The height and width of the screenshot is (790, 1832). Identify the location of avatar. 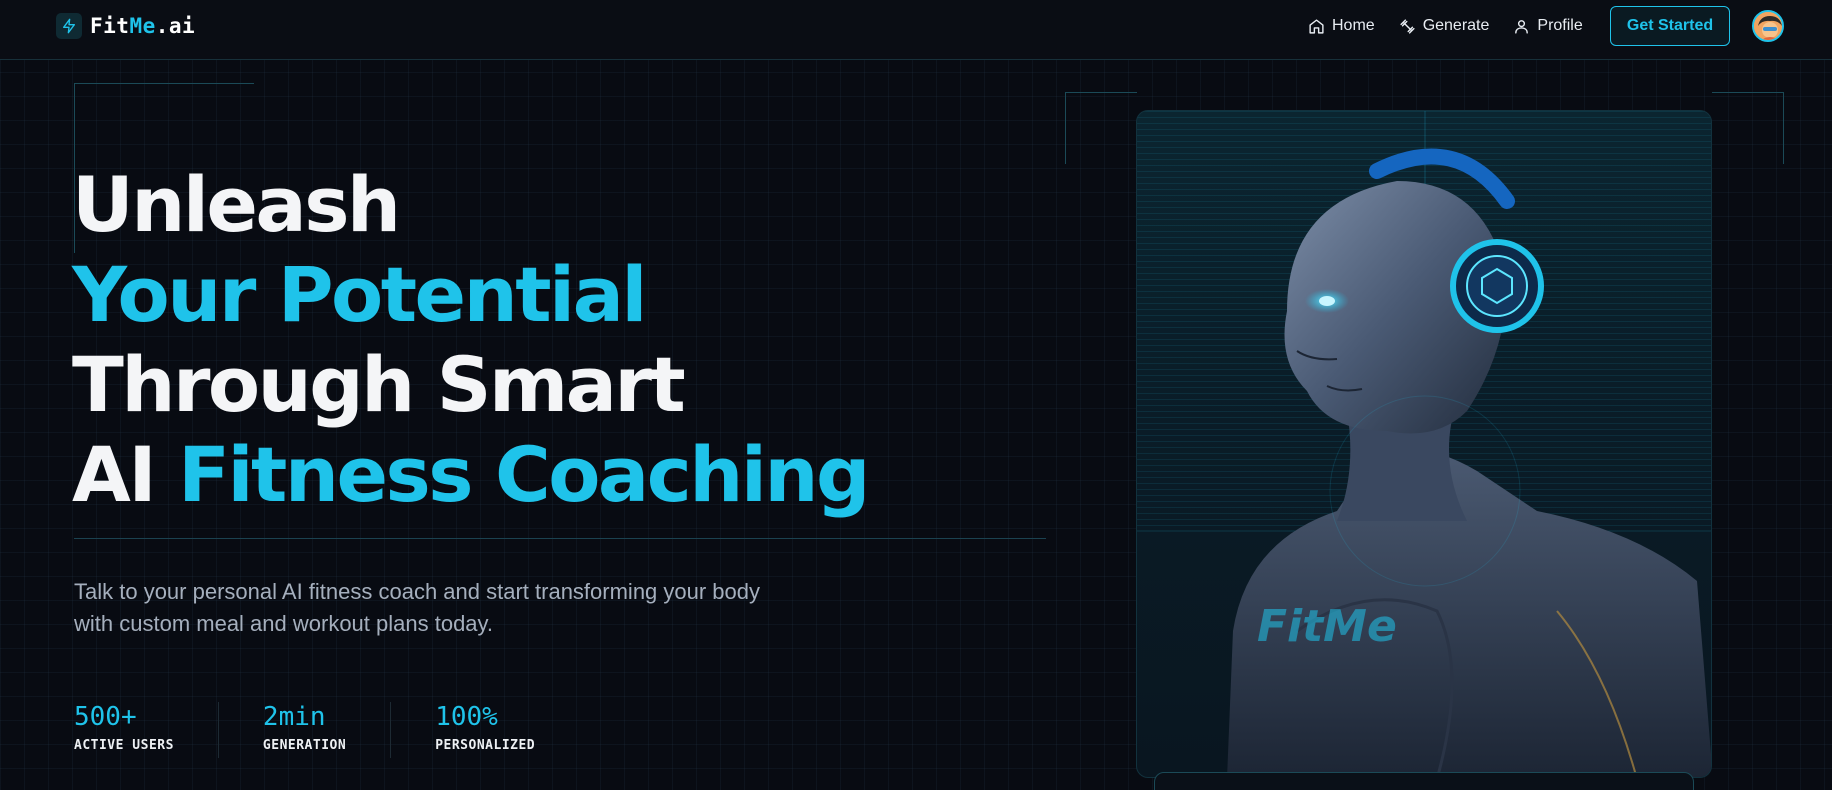
(1768, 26).